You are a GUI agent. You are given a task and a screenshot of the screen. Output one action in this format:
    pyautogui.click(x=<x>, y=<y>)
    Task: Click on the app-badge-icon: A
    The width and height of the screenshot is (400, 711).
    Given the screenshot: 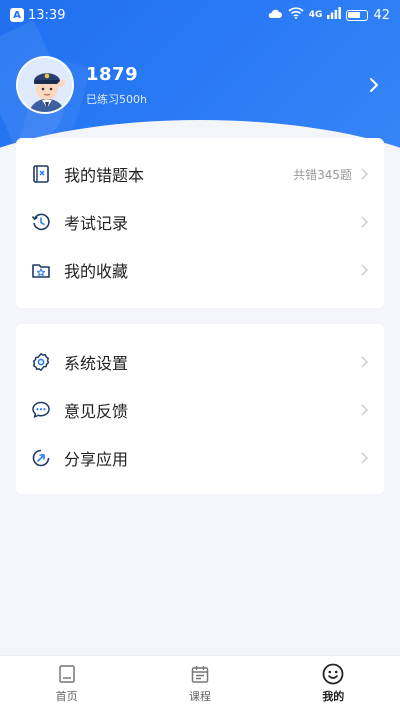 What is the action you would take?
    pyautogui.click(x=17, y=15)
    